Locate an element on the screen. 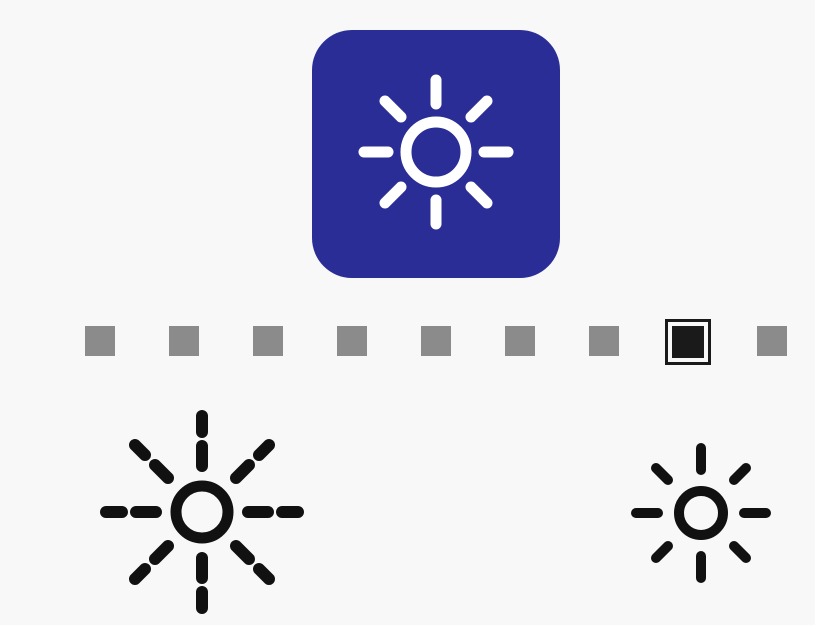 This screenshot has width=815, height=625. sun-icon is located at coordinates (436, 152).